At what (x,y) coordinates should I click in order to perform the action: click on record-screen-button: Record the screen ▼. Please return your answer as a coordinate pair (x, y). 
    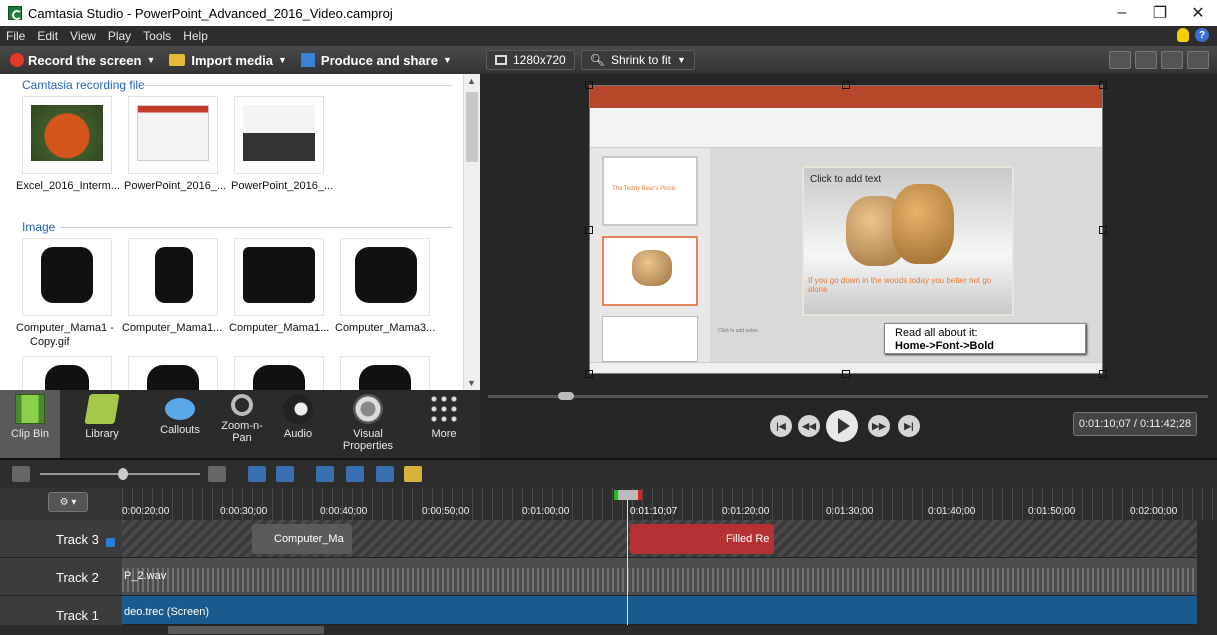
    Looking at the image, I should click on (91, 60).